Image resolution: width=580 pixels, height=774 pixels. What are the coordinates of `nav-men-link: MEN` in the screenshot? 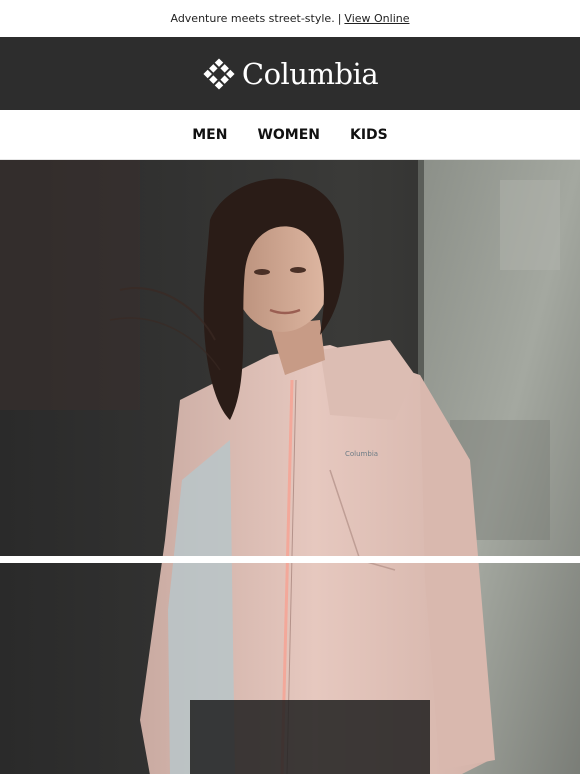 It's located at (209, 135).